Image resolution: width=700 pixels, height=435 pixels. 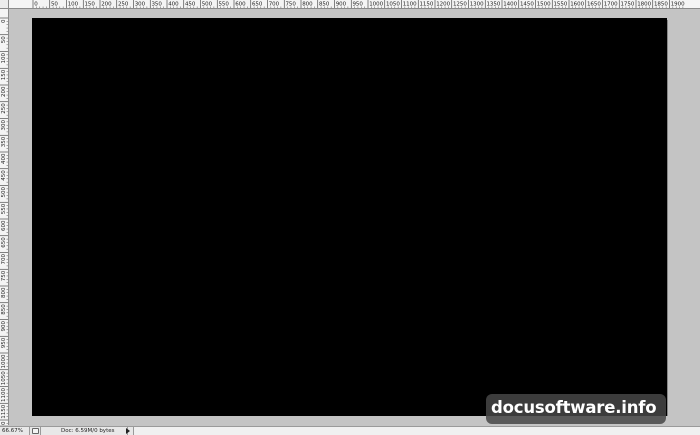 I want to click on ruler-tick-label: 1250, so click(x=460, y=5).